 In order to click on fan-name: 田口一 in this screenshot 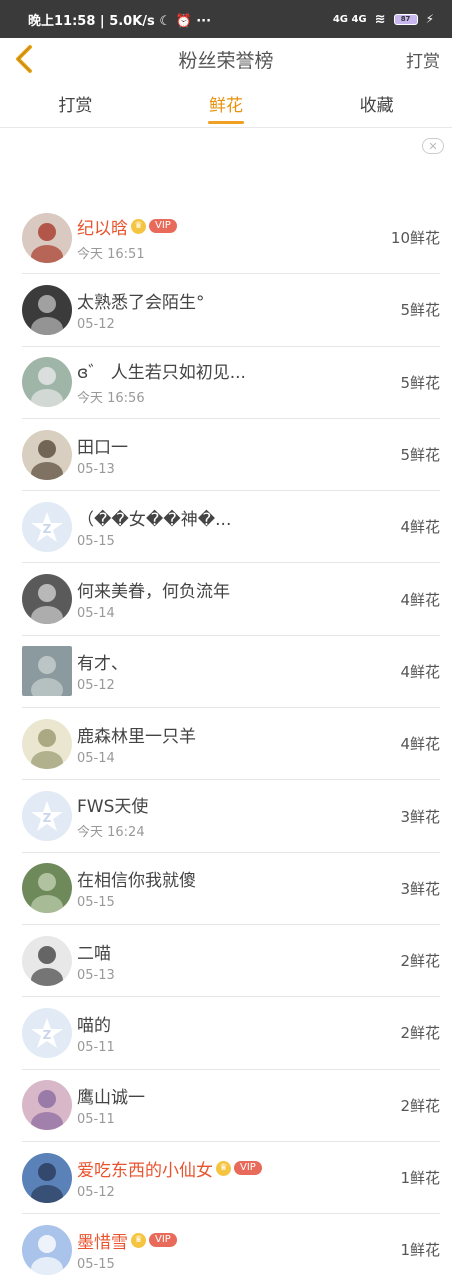, I will do `click(102, 447)`.